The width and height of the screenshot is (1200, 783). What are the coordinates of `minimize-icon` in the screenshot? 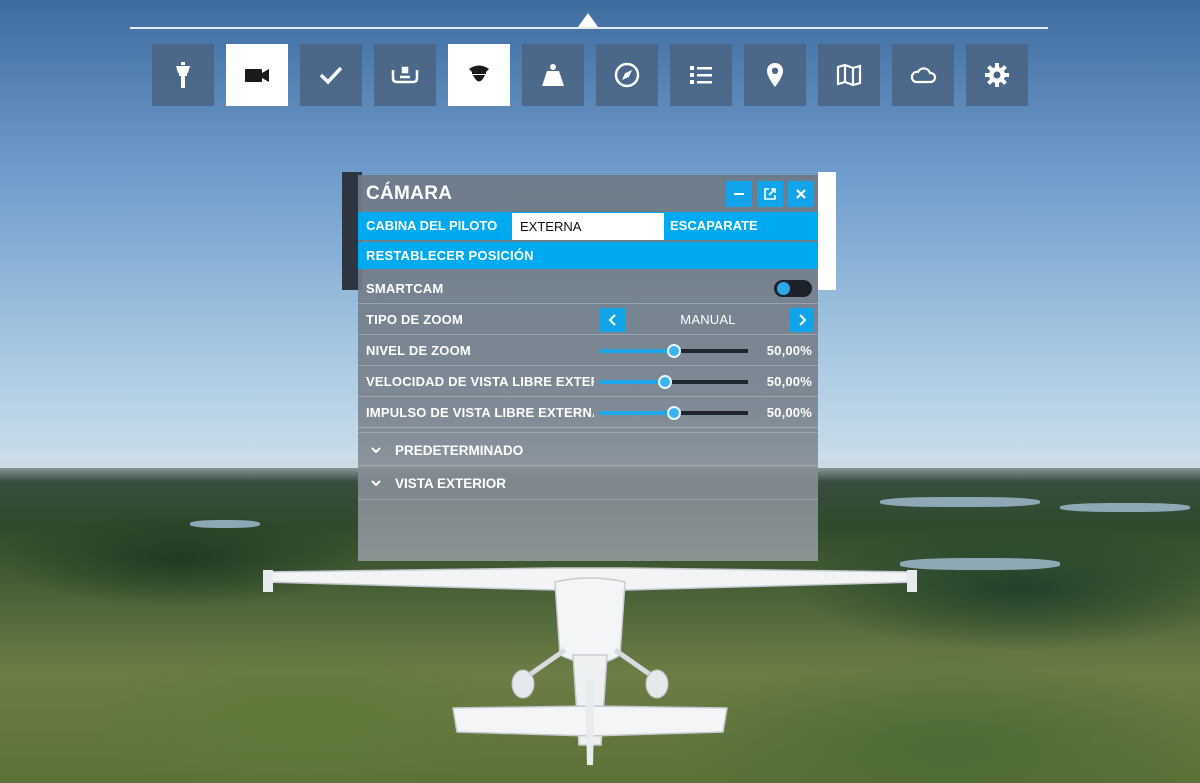 It's located at (739, 194).